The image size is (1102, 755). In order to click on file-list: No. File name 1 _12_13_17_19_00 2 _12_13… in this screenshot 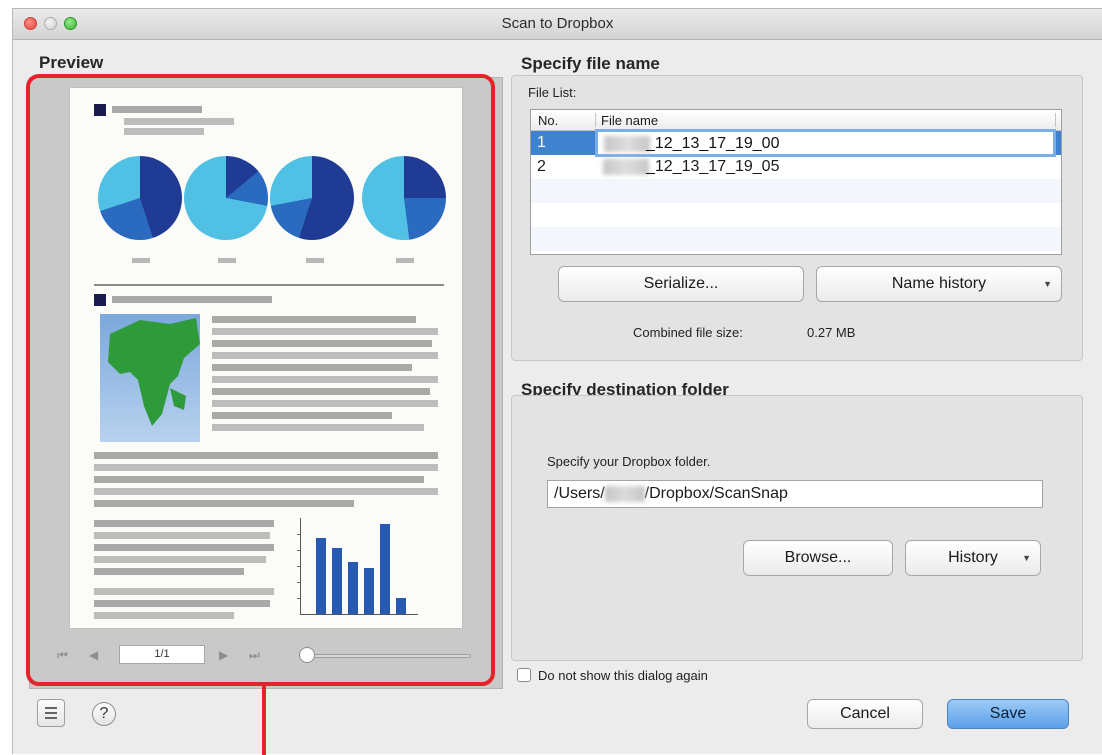, I will do `click(796, 182)`.